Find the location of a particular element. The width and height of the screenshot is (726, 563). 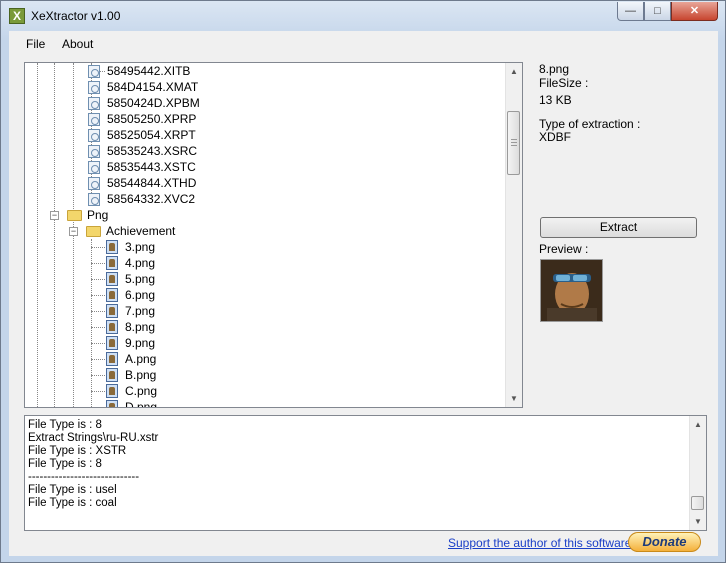

extract-button: Extract is located at coordinates (618, 227).